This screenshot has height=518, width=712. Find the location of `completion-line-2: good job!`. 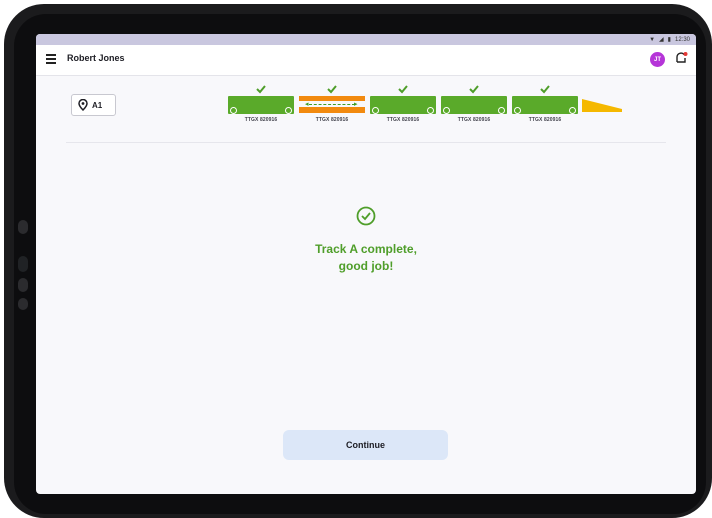

completion-line-2: good job! is located at coordinates (366, 266).